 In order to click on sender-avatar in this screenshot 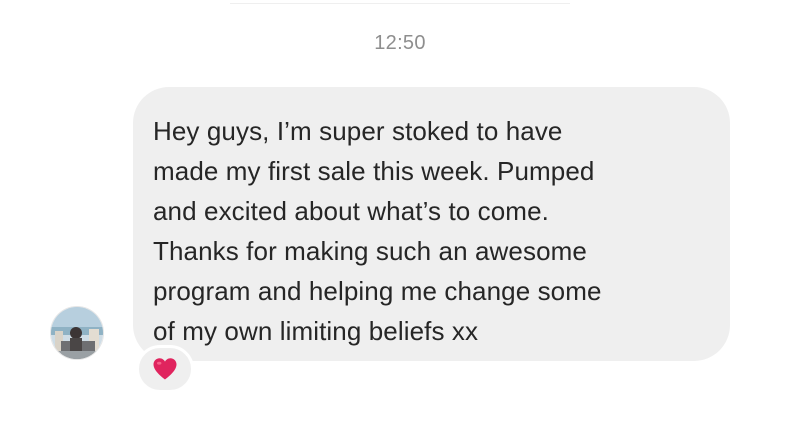, I will do `click(77, 333)`.